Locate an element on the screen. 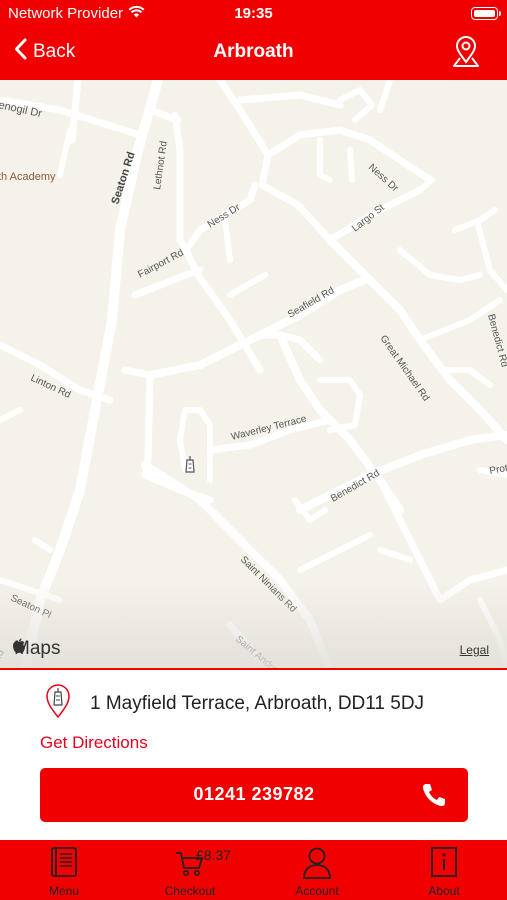 Image resolution: width=507 pixels, height=900 pixels. tab-checkout: £8.37 Checkout is located at coordinates (190, 870).